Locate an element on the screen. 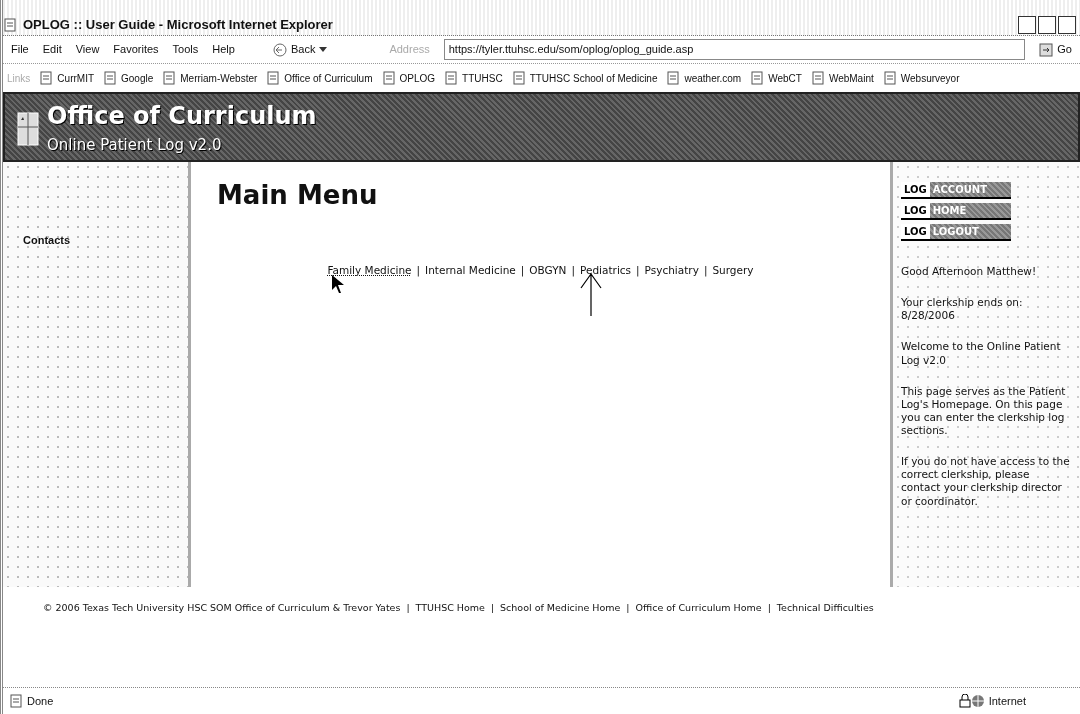 Image resolution: width=1080 pixels, height=714 pixels. info-text: Welcome to the Online Patient Log v2.0 is located at coordinates (981, 353).